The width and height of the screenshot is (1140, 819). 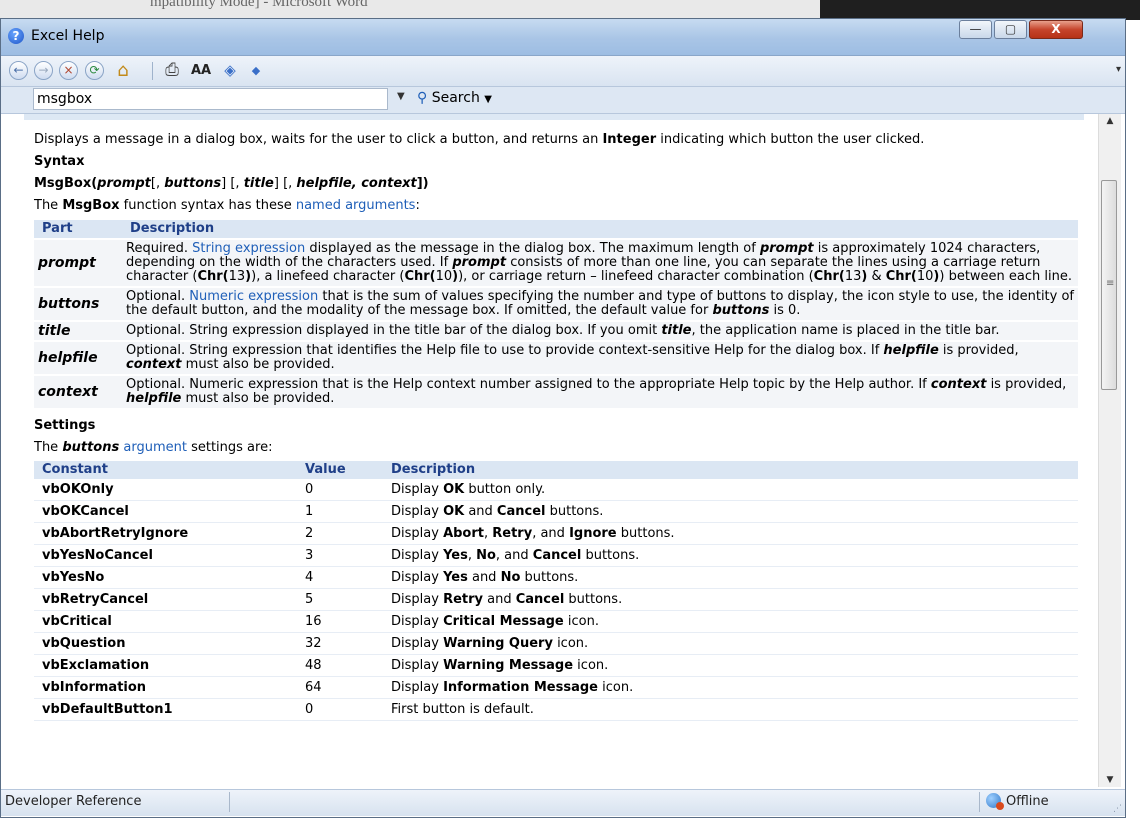 I want to click on table-row: vbYesNo 4 Display Yes and No buttons., so click(x=556, y=577).